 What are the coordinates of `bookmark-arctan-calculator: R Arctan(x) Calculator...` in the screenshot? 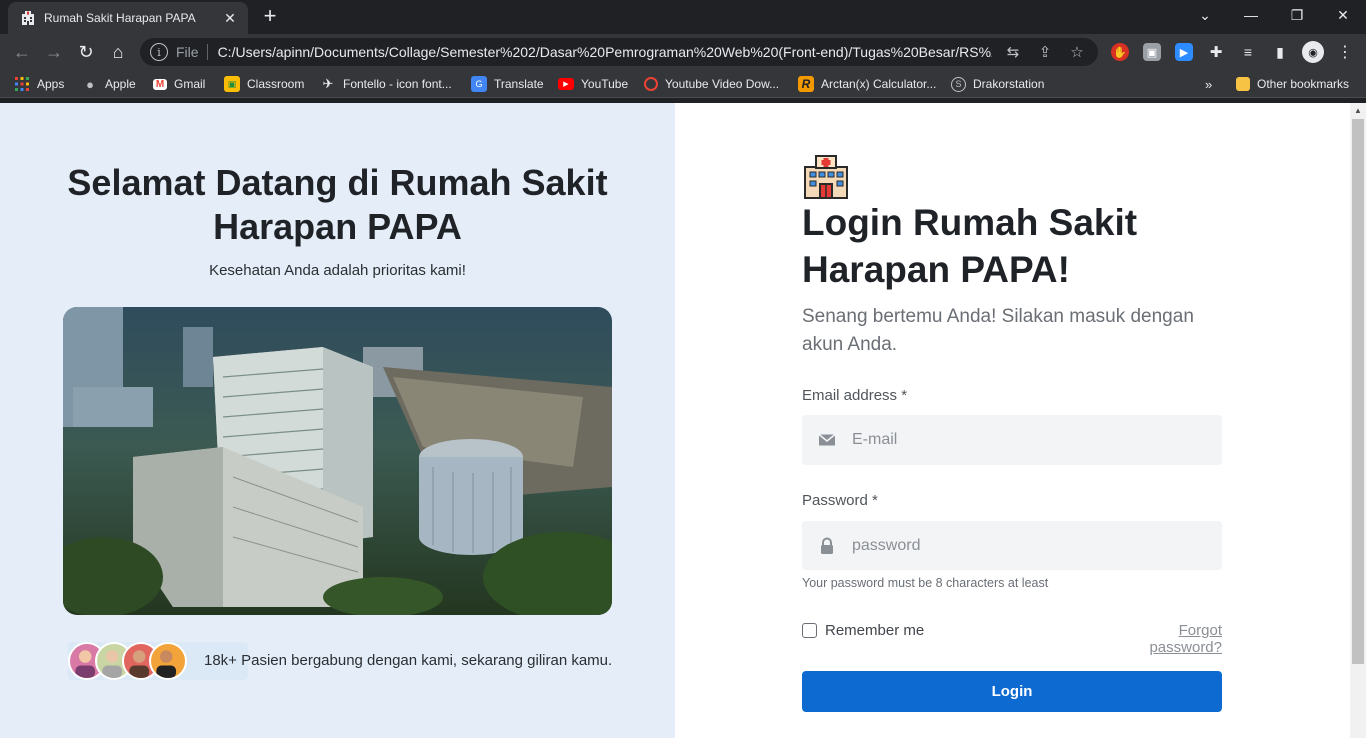 It's located at (867, 84).